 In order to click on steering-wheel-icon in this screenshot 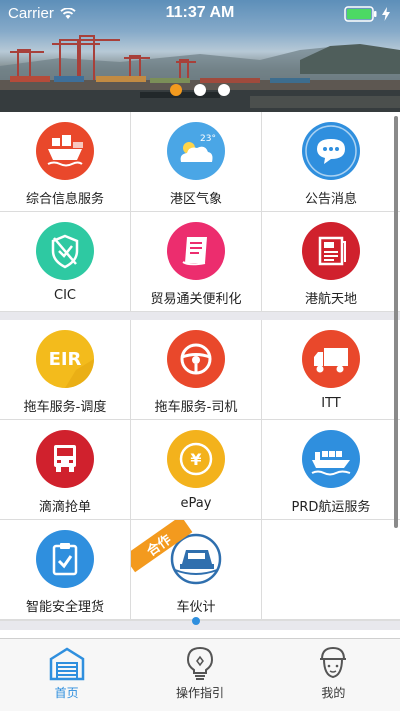, I will do `click(196, 359)`.